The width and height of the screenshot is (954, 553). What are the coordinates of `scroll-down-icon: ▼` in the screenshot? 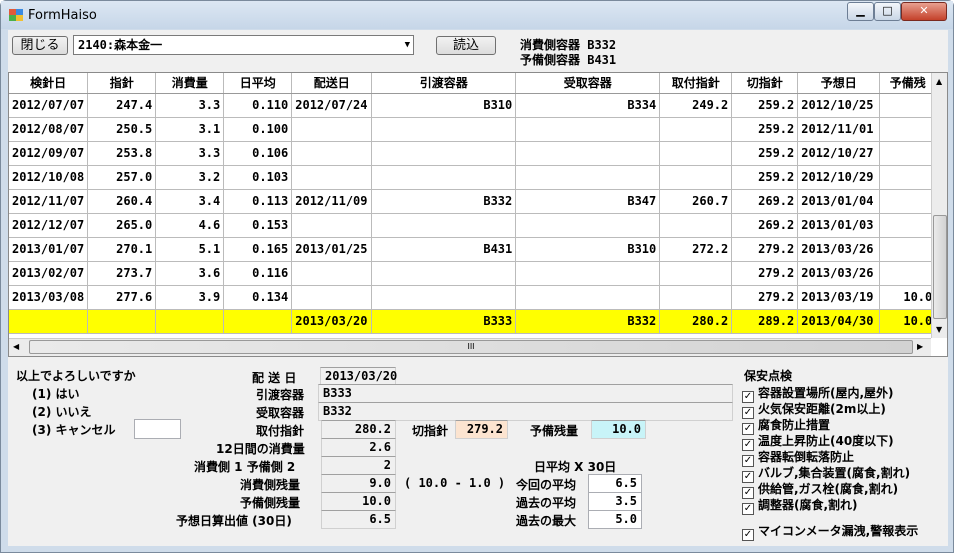 It's located at (939, 329).